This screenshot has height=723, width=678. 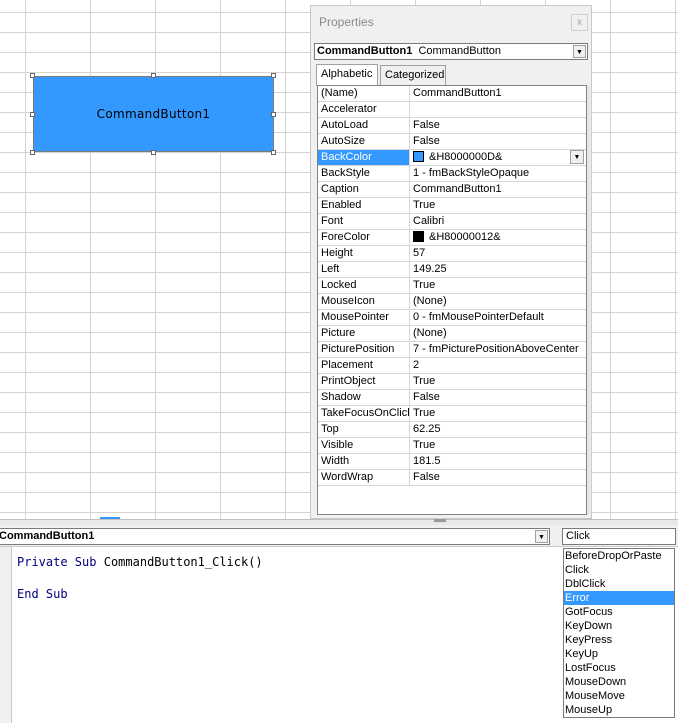 I want to click on procedure-list-item: MouseDown, so click(x=619, y=682).